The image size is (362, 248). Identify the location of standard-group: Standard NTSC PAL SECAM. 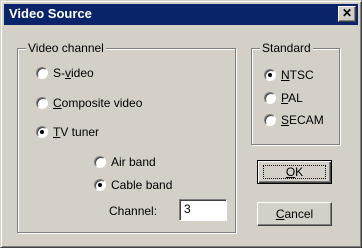
(295, 93).